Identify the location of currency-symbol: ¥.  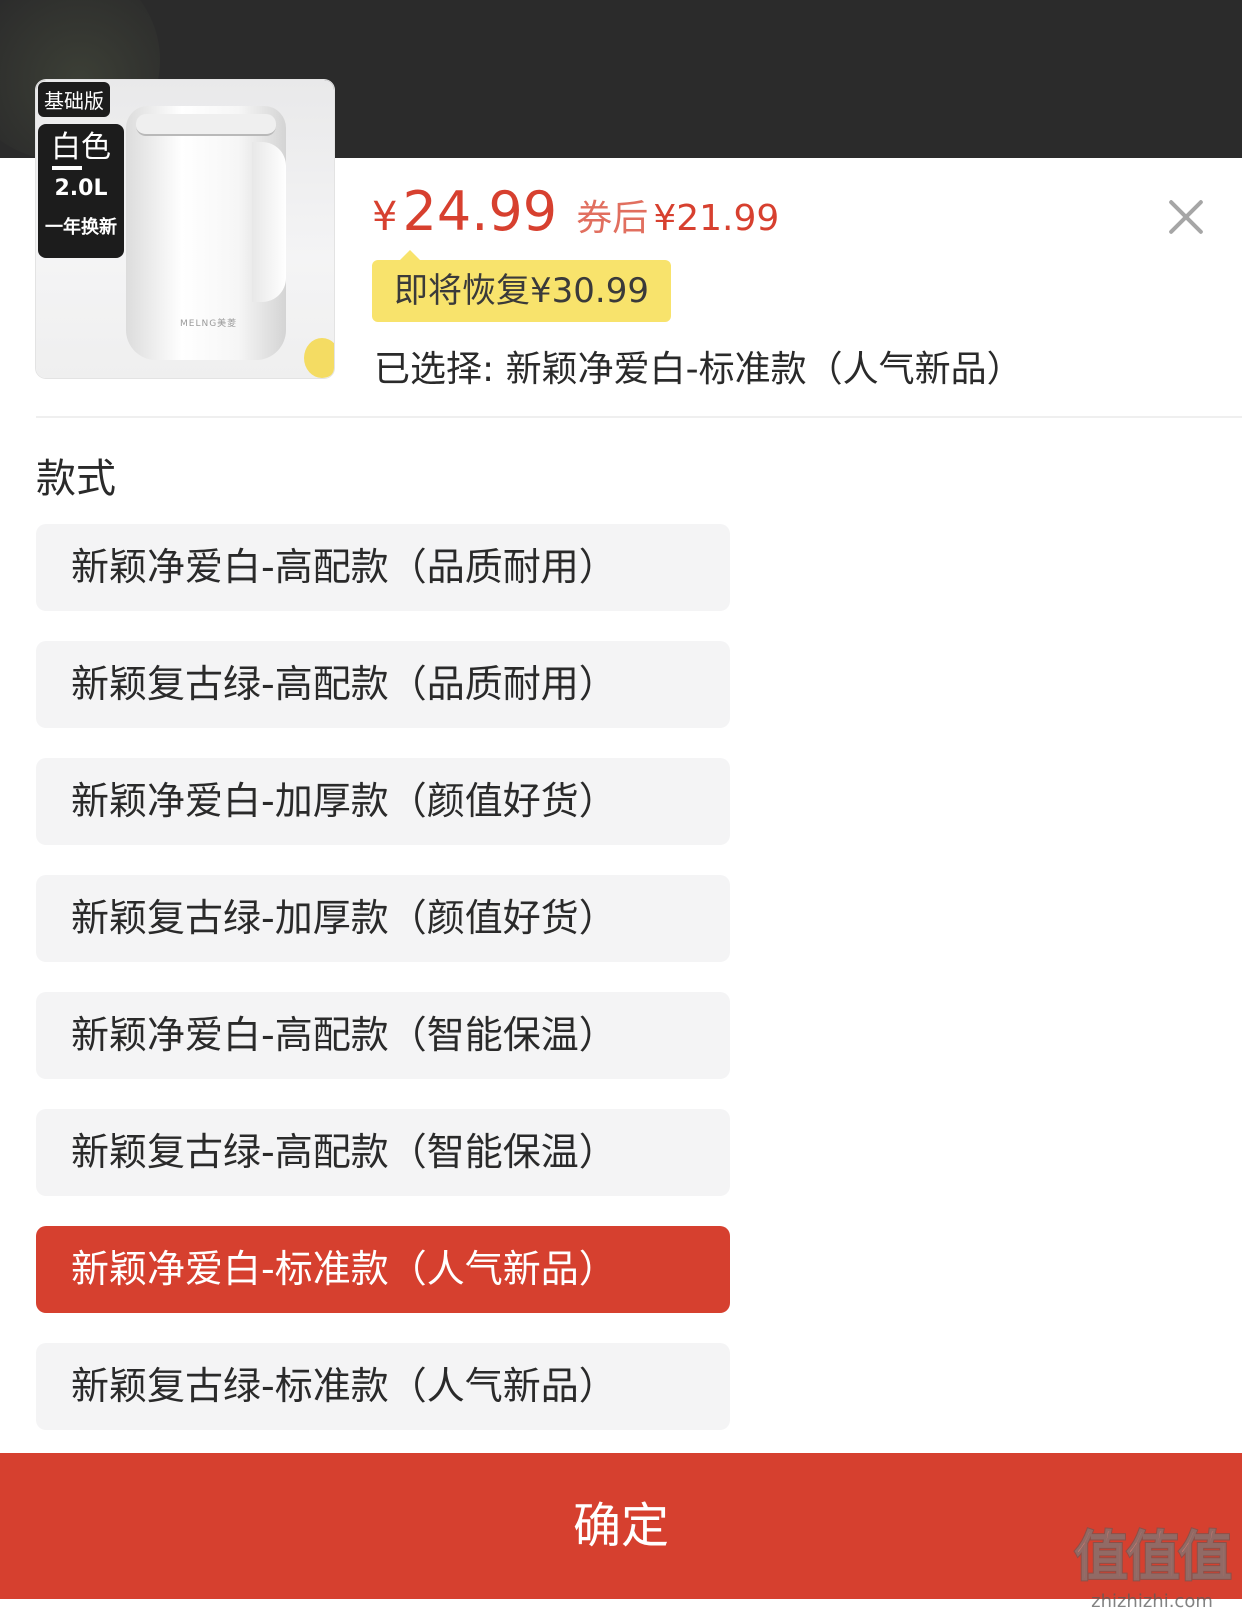
(385, 217).